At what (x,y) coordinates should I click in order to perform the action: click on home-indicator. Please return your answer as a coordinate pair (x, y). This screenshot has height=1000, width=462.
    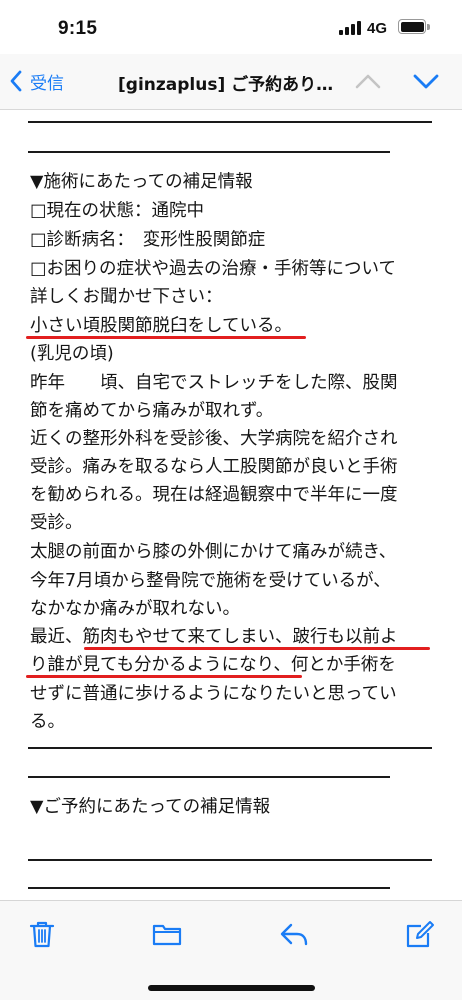
    Looking at the image, I should click on (231, 988).